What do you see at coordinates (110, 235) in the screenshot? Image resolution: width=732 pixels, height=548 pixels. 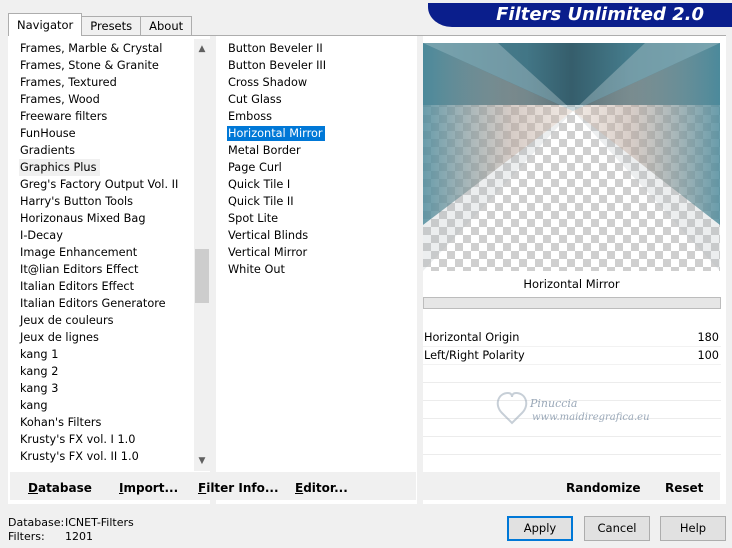 I see `category-item: I-Decay` at bounding box center [110, 235].